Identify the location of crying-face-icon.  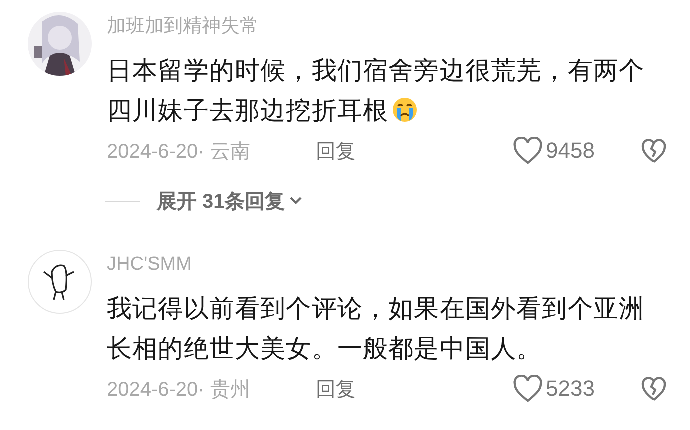
(405, 110).